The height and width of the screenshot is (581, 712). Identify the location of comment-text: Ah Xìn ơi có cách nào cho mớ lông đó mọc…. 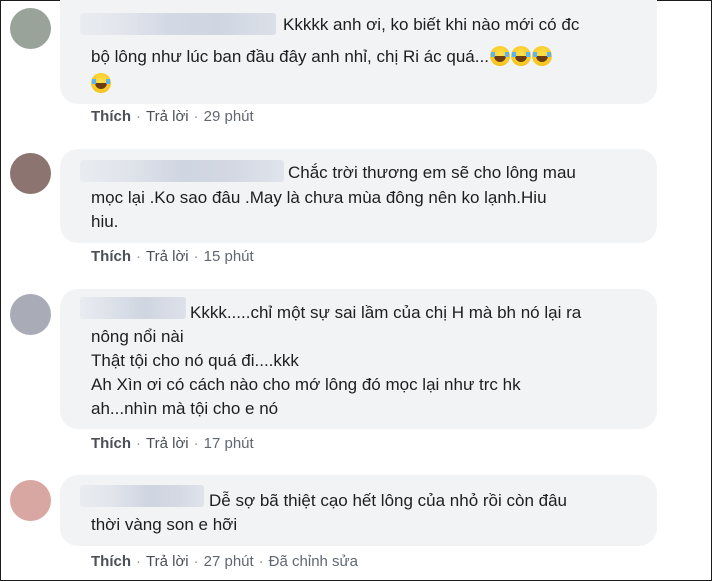
(306, 384).